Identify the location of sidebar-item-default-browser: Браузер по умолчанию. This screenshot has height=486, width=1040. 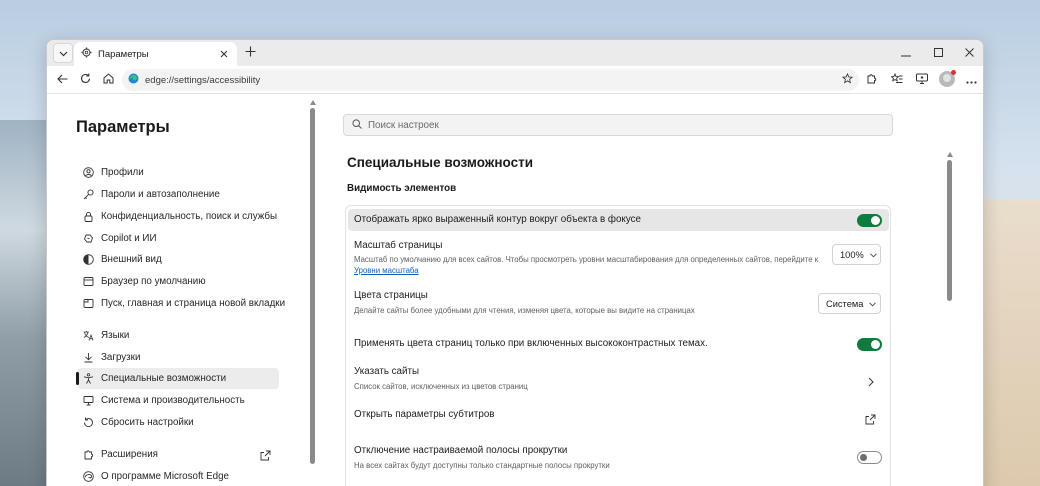
(178, 281).